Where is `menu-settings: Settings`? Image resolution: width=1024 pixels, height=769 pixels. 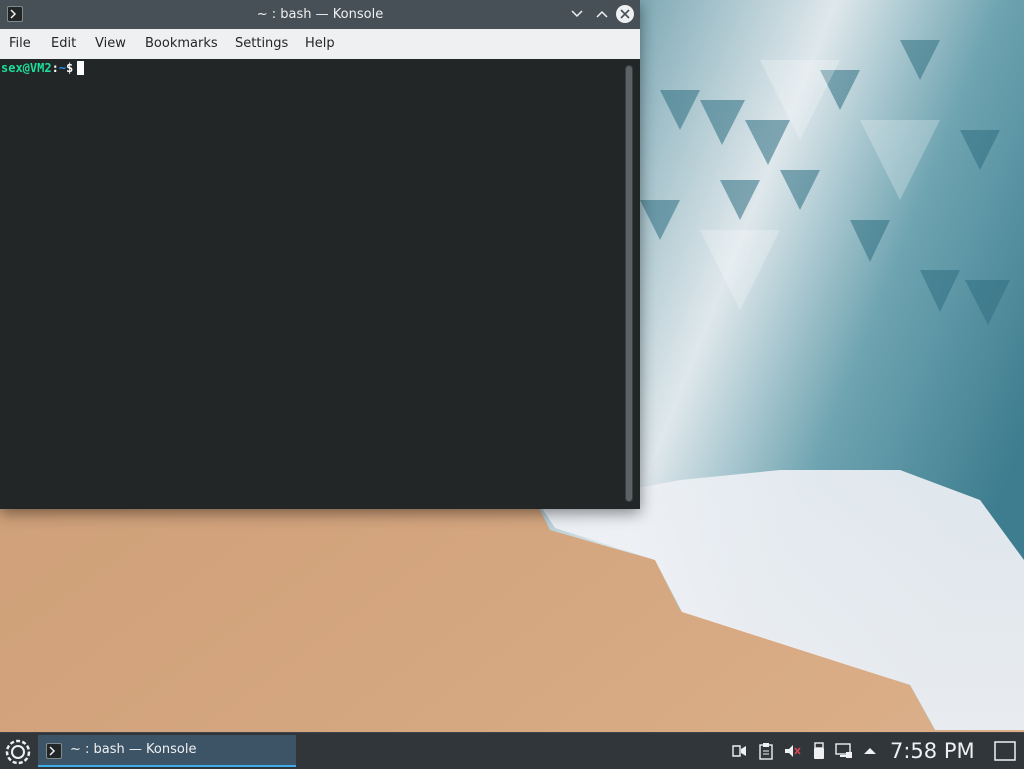 menu-settings: Settings is located at coordinates (261, 44).